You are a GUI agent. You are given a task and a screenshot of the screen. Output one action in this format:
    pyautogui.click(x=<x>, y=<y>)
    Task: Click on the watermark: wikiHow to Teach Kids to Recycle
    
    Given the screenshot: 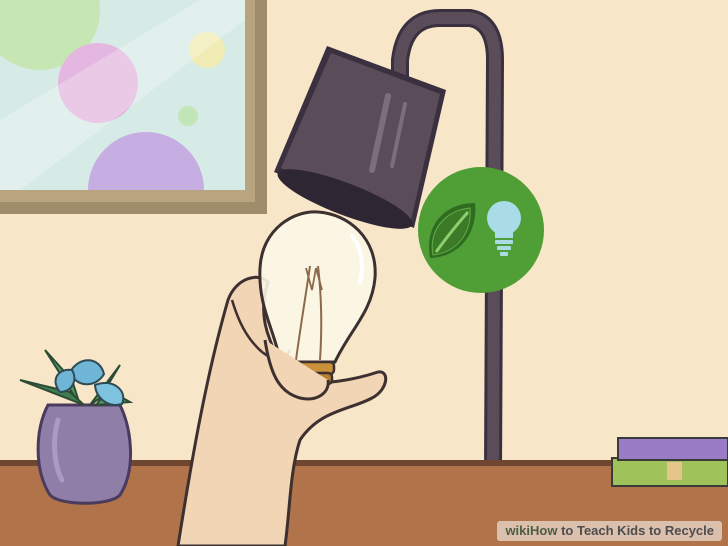 What is the action you would take?
    pyautogui.click(x=609, y=531)
    